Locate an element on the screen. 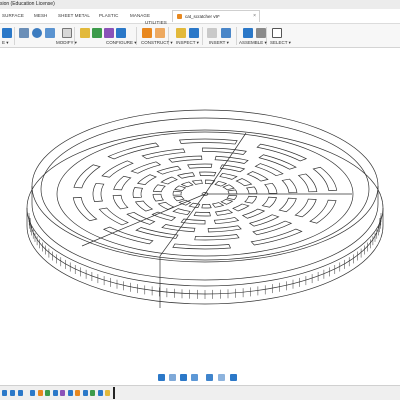 This screenshot has width=400, height=400. group-label-construct: CONSTRUCT ▾ is located at coordinates (157, 43).